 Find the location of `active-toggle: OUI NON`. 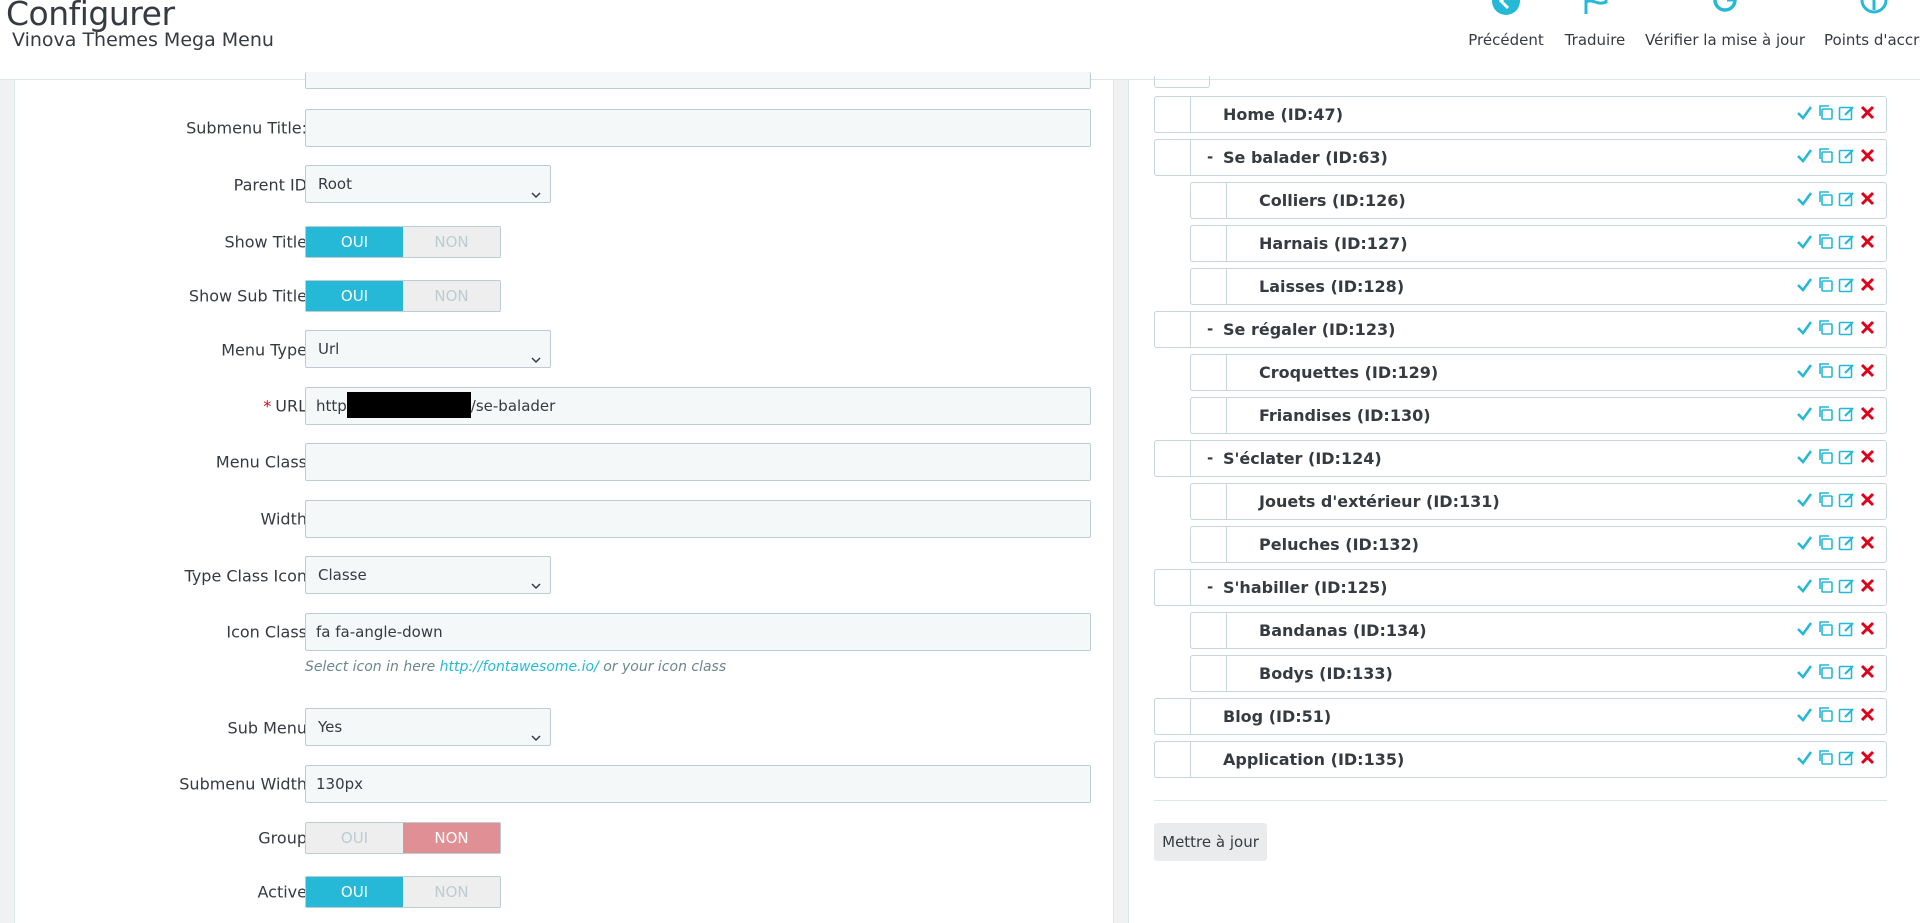

active-toggle: OUI NON is located at coordinates (403, 892).